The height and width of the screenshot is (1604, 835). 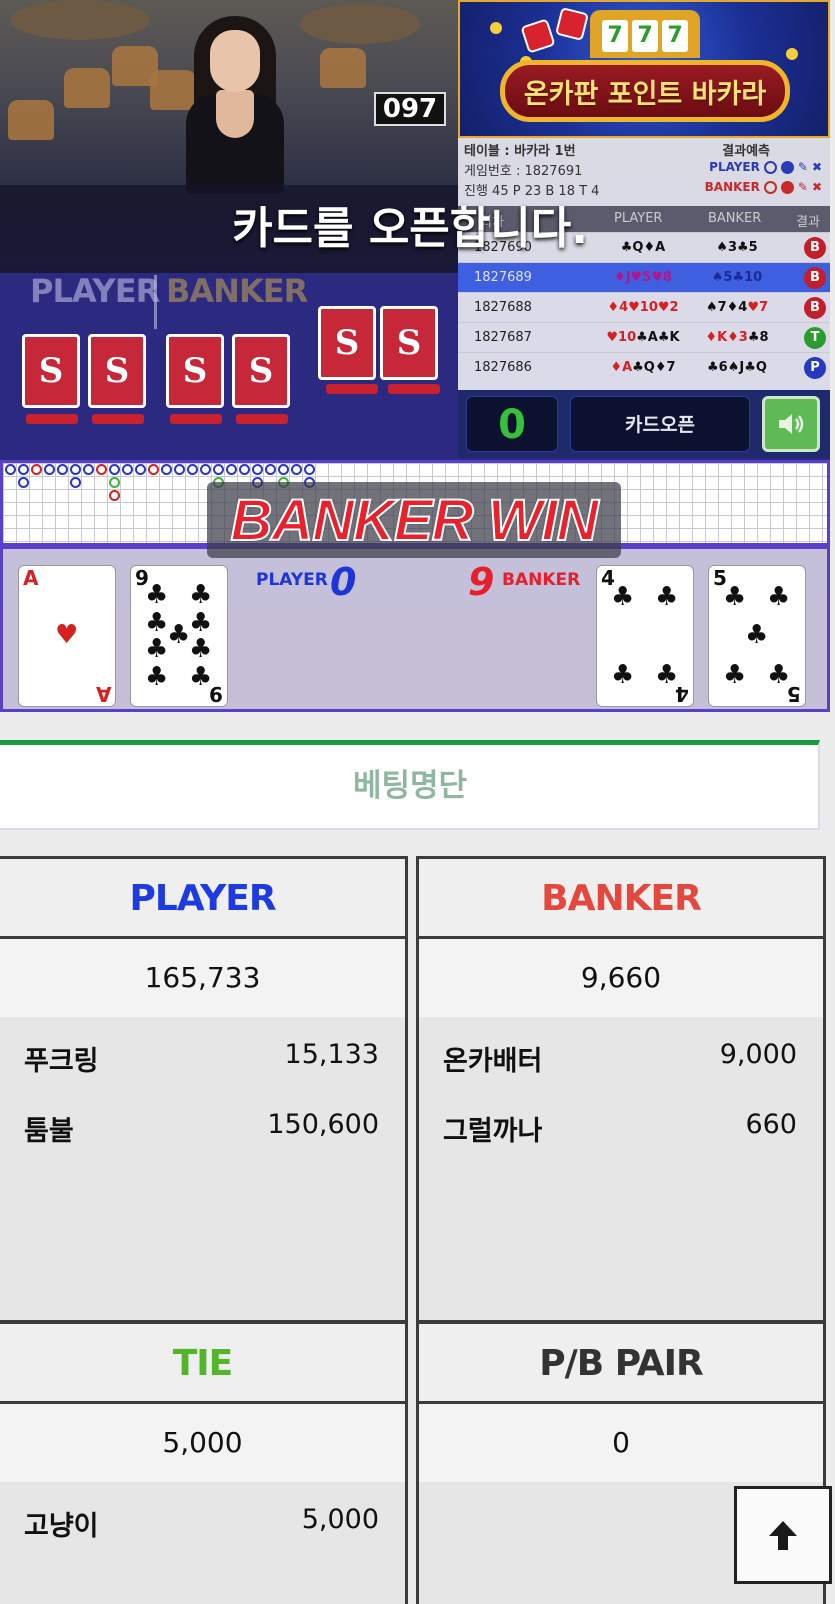 I want to click on logo-sign: 온카판 포인트 바카라, so click(x=645, y=91).